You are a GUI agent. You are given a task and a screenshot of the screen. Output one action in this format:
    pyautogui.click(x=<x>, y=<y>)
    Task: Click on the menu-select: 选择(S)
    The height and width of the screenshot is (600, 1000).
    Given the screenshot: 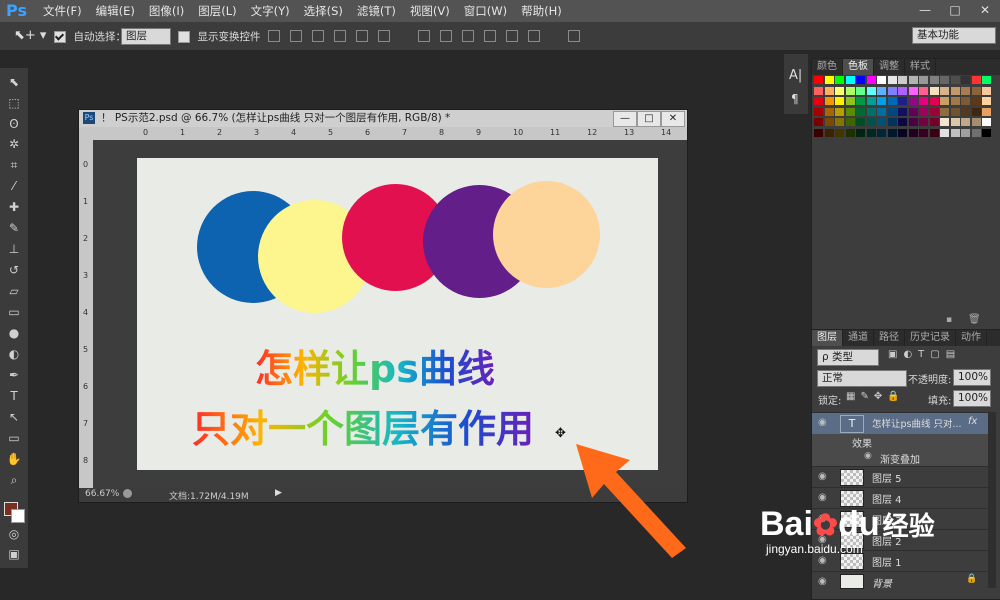 What is the action you would take?
    pyautogui.click(x=323, y=11)
    